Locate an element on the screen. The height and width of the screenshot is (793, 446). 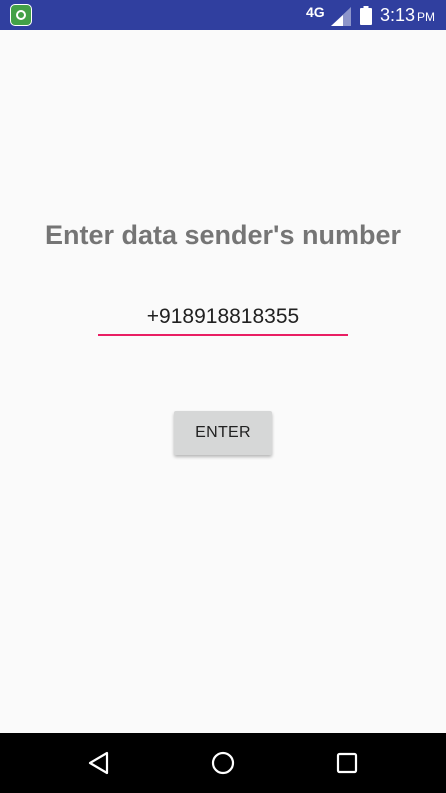
enter-button: ENTER is located at coordinates (223, 433).